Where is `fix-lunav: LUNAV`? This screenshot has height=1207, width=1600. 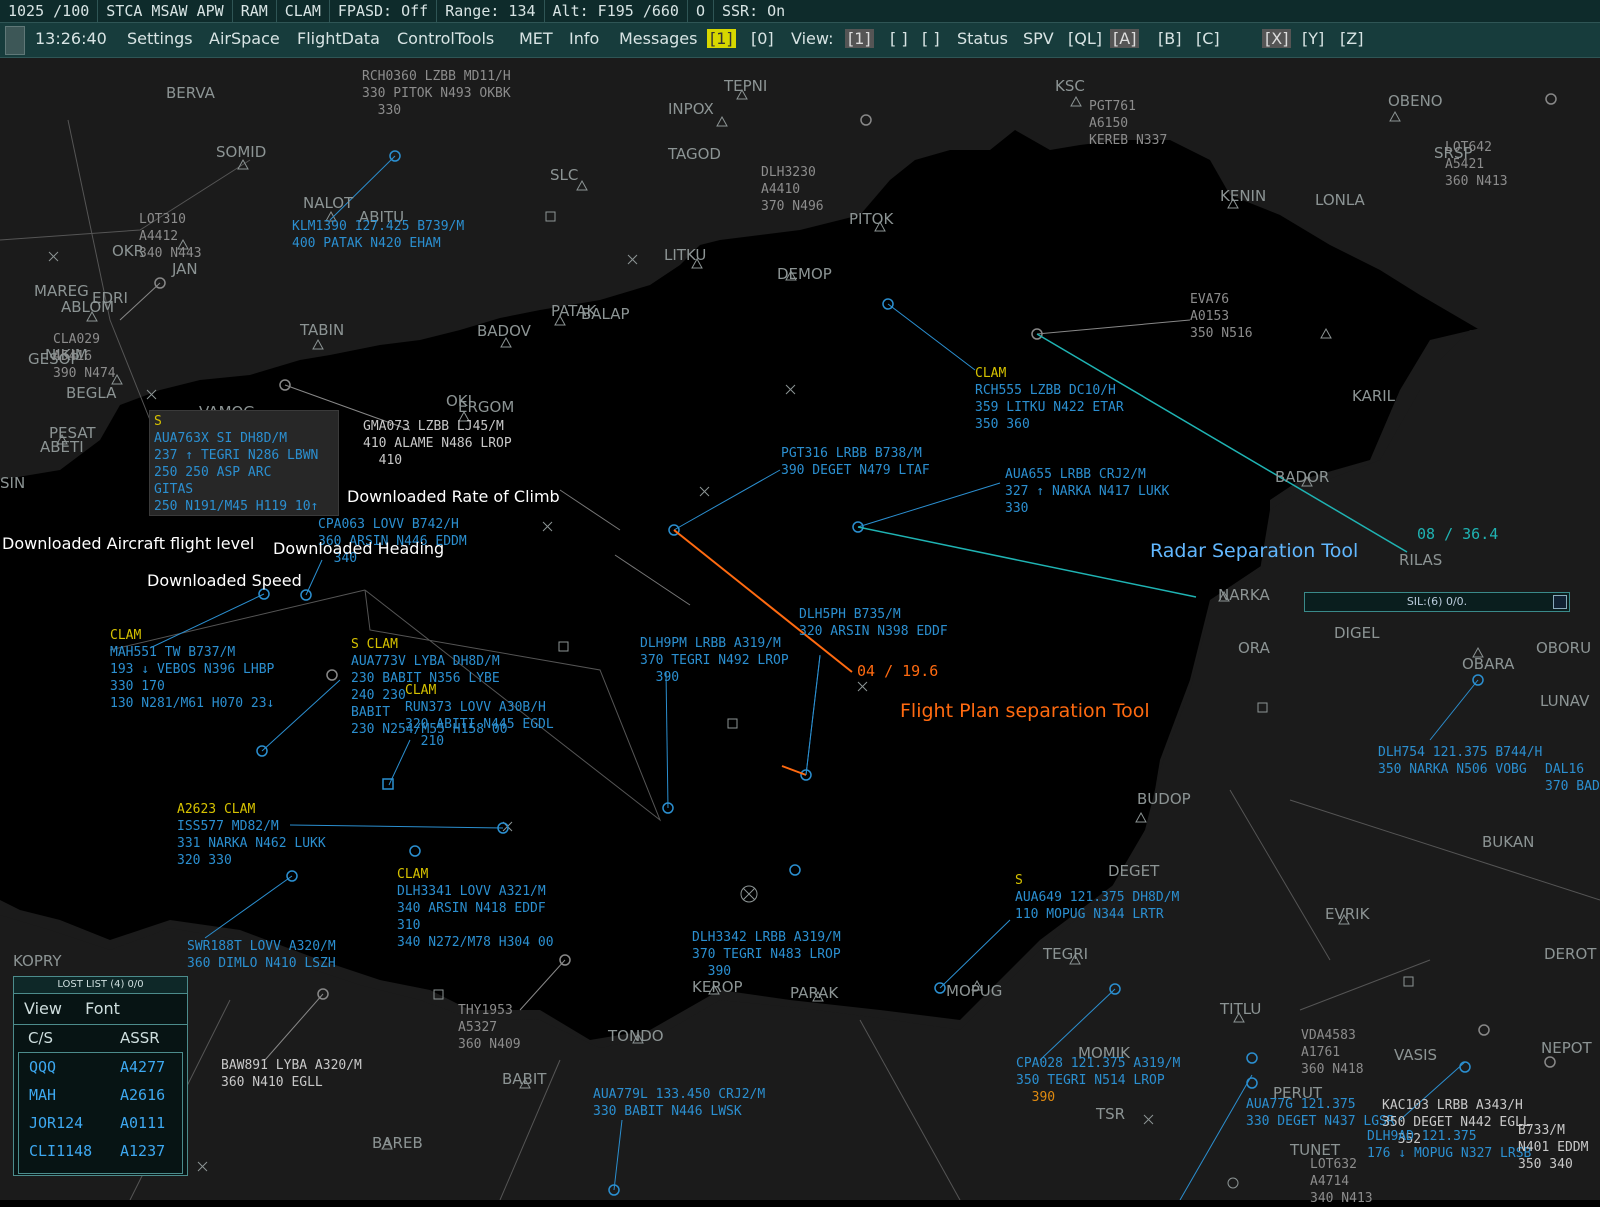 fix-lunav: LUNAV is located at coordinates (1565, 701).